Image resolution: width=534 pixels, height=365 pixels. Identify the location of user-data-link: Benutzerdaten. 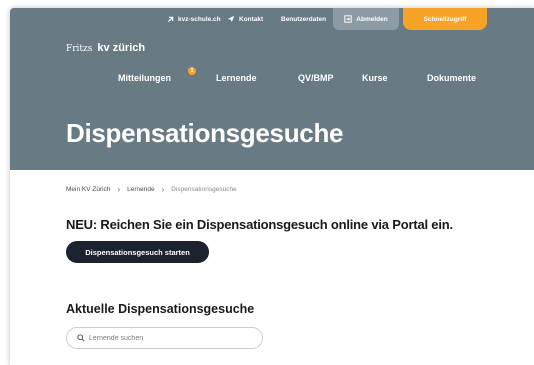
(303, 19).